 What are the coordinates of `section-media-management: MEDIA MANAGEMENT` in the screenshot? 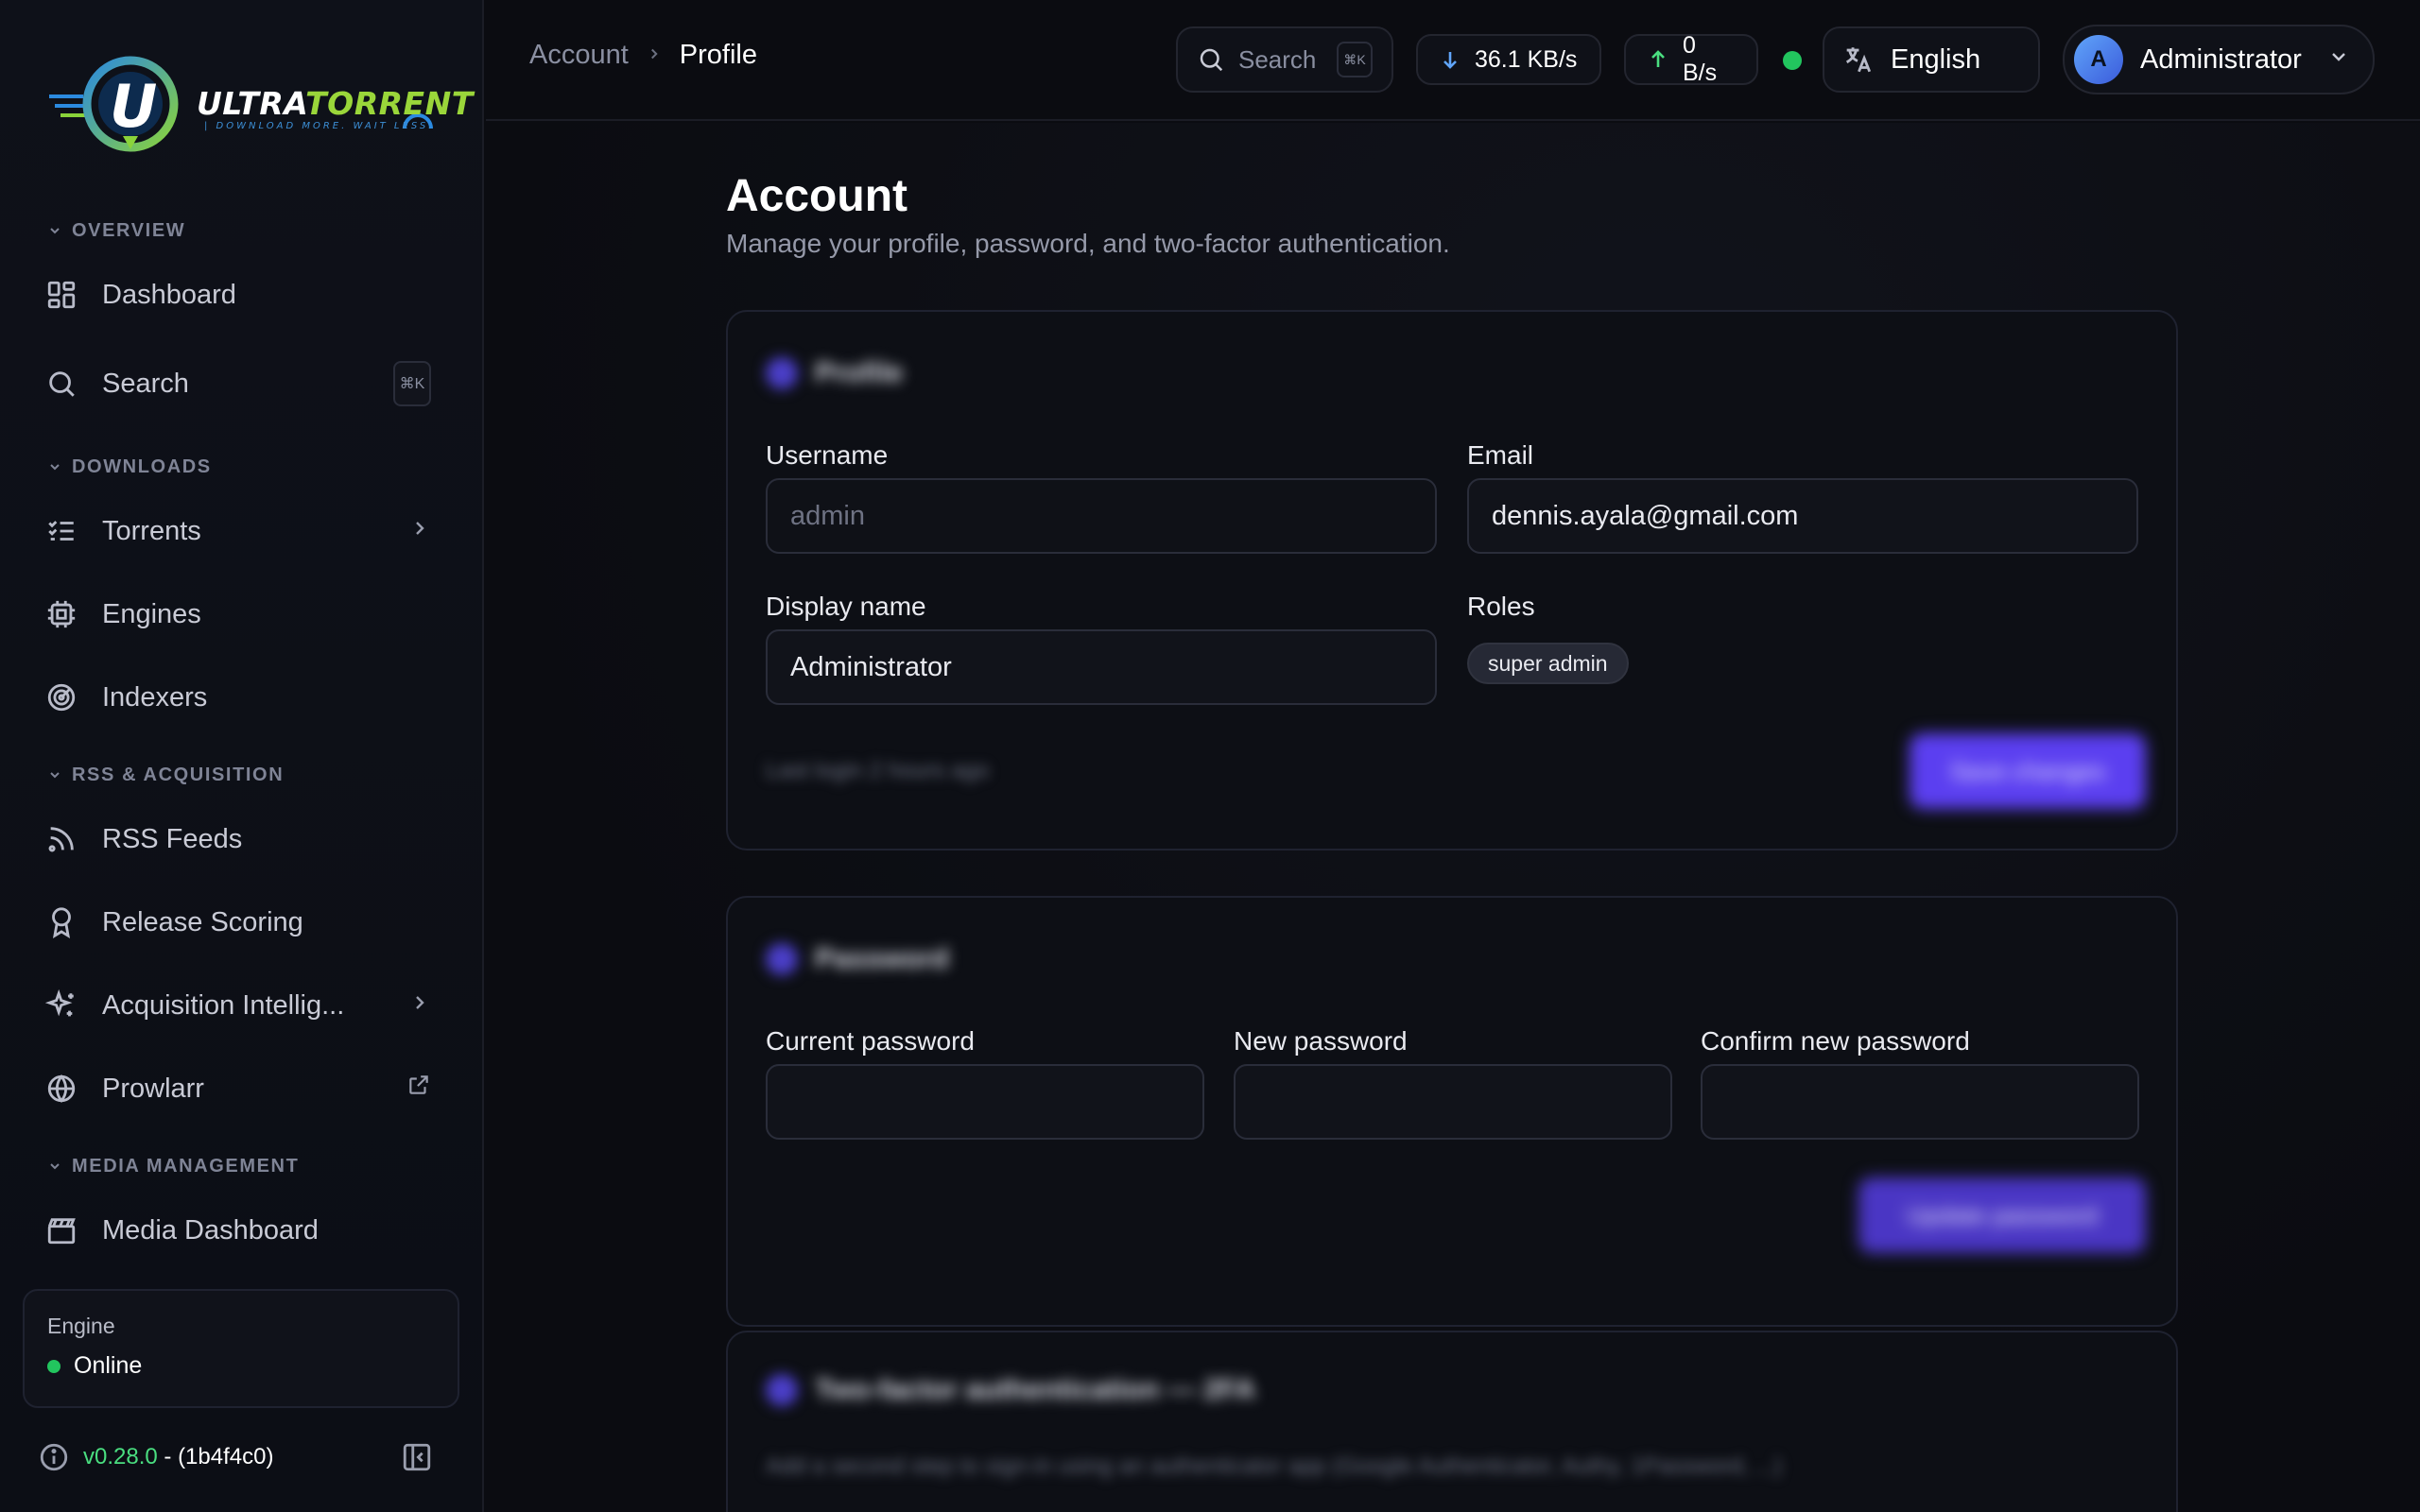 It's located at (173, 1166).